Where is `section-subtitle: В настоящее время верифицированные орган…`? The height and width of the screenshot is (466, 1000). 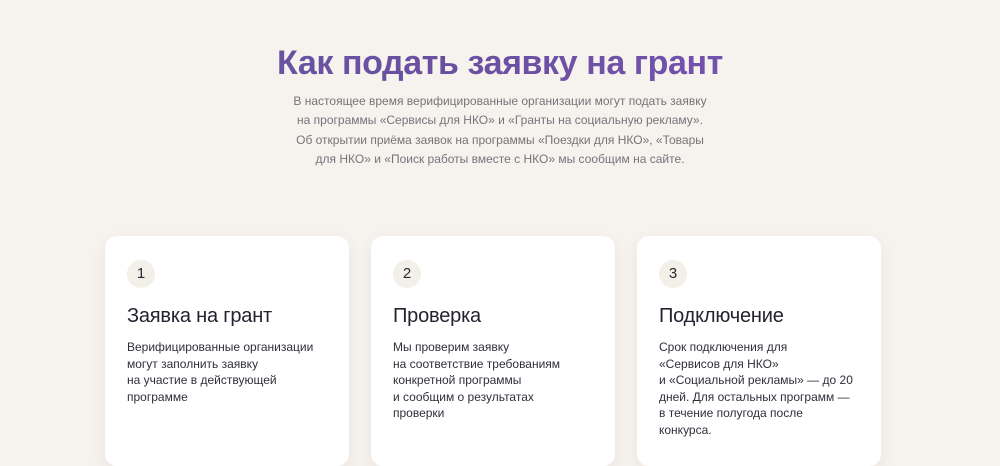
section-subtitle: В настоящее время верифицированные орган… is located at coordinates (500, 130).